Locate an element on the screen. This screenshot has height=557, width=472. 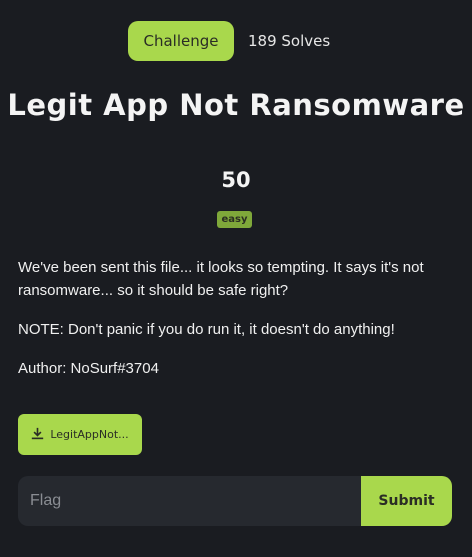
submit-button: Submit is located at coordinates (406, 501).